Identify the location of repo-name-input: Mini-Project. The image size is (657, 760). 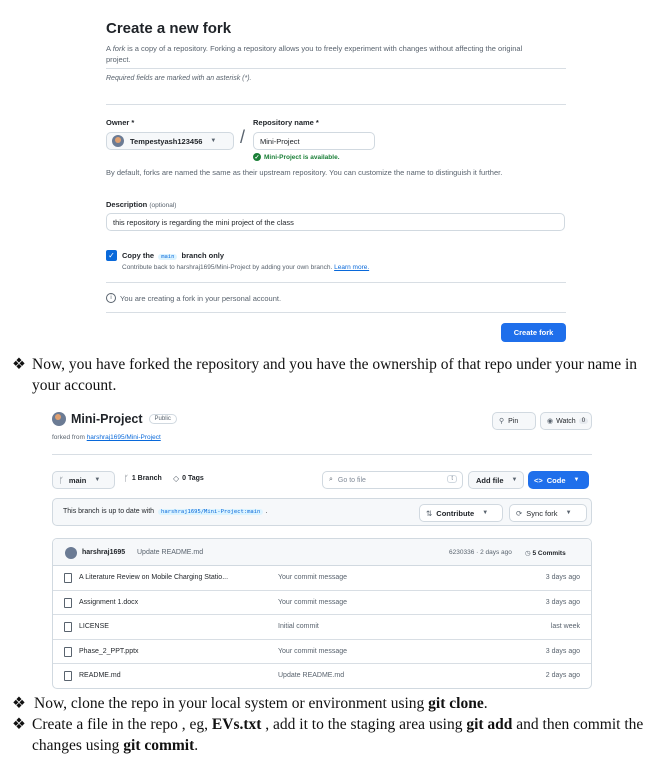
(314, 141).